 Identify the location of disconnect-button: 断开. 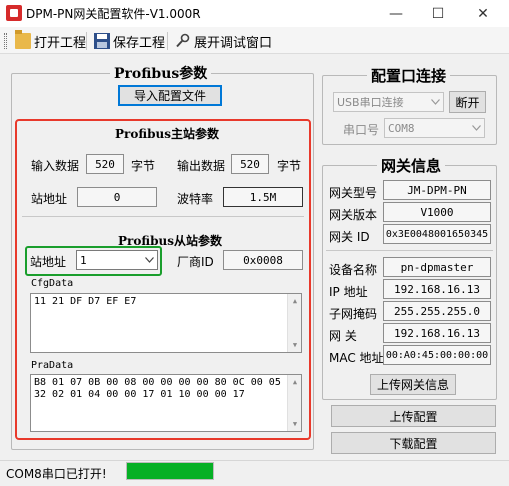
(467, 102).